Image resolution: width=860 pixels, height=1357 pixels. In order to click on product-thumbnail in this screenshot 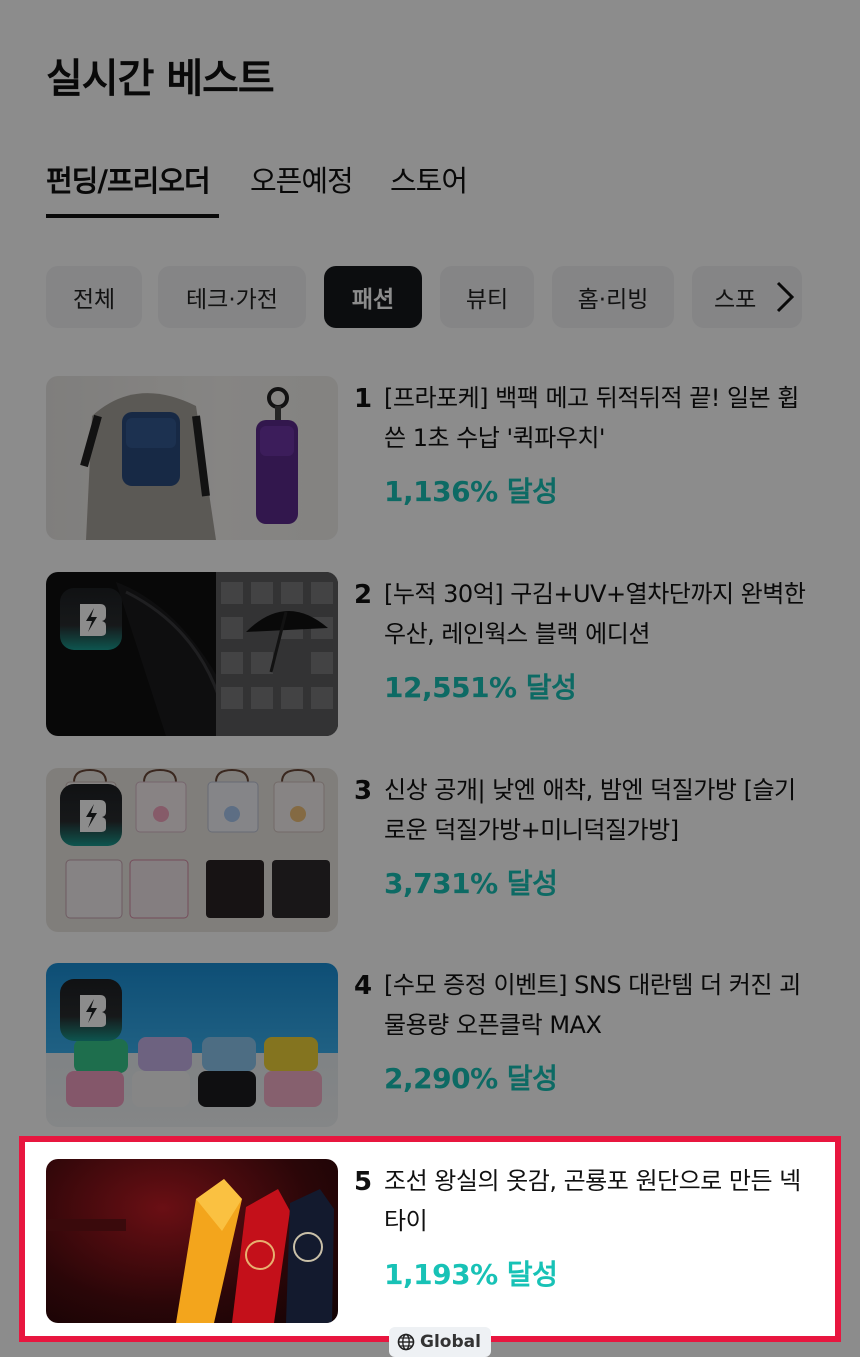, I will do `click(192, 1241)`.